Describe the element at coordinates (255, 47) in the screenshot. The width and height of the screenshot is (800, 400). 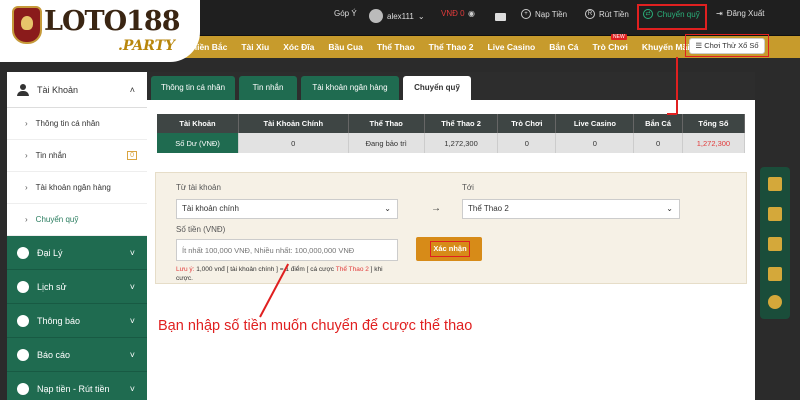
I see `nav-item: Tài Xỉu` at that location.